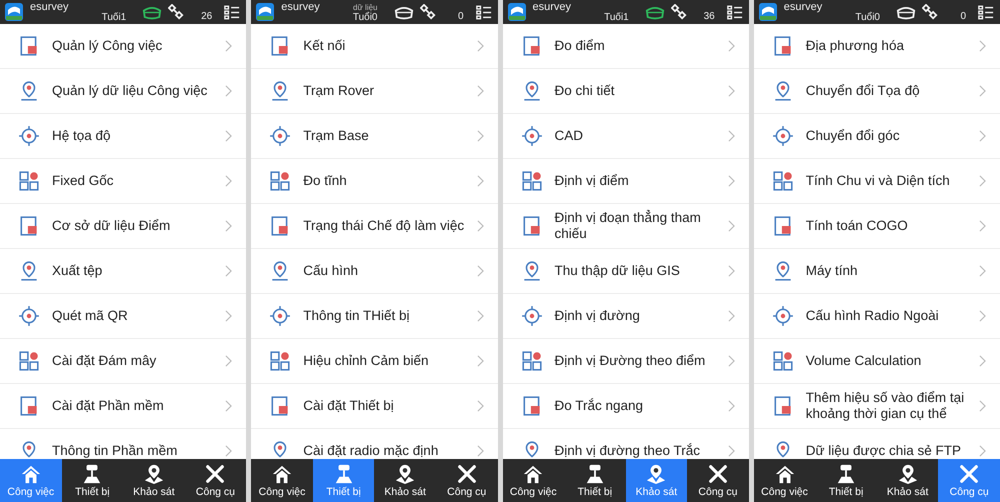 This screenshot has height=502, width=1000. I want to click on menu-item: Chuyển đổi góc, so click(877, 136).